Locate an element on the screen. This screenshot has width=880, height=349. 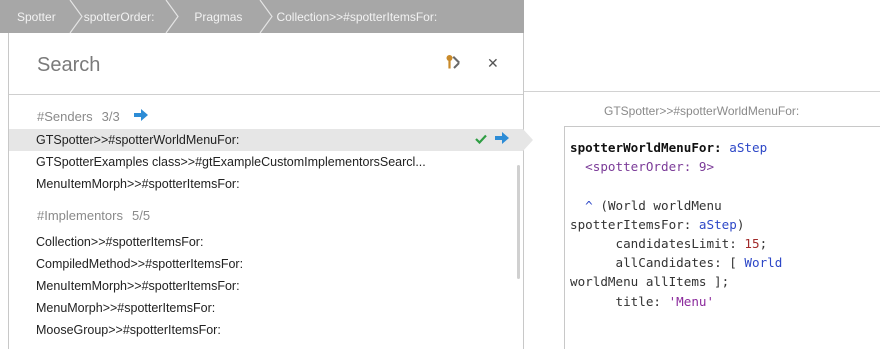
list-item-label: Collection>>#spotterItemsFor: is located at coordinates (120, 242).